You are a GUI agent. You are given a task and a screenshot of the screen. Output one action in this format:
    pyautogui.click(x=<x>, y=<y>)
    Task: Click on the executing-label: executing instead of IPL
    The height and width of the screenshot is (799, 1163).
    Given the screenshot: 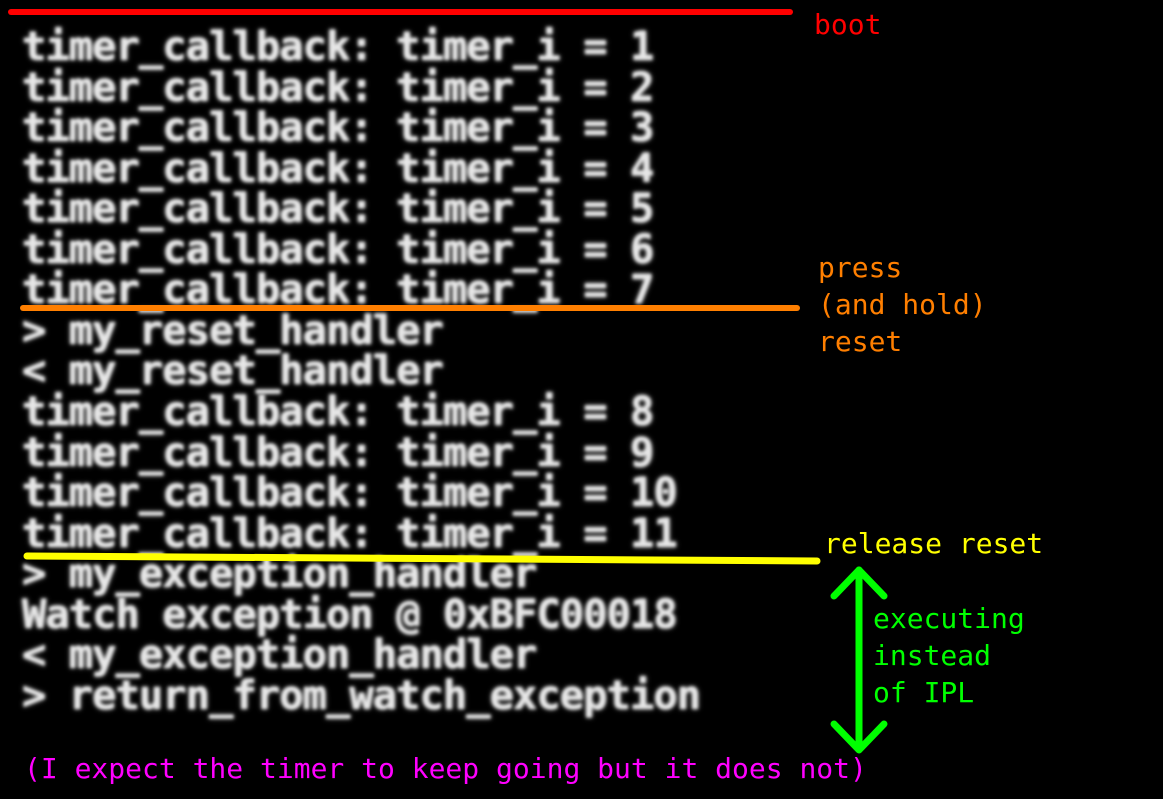 What is the action you would take?
    pyautogui.click(x=949, y=655)
    